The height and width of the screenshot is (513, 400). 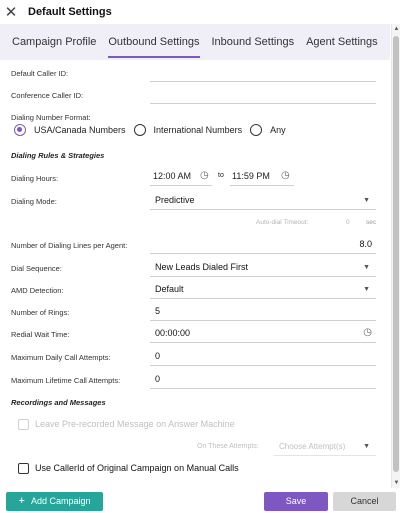 I want to click on footer-actions: + Add Campaign Save Cancel, so click(x=200, y=500).